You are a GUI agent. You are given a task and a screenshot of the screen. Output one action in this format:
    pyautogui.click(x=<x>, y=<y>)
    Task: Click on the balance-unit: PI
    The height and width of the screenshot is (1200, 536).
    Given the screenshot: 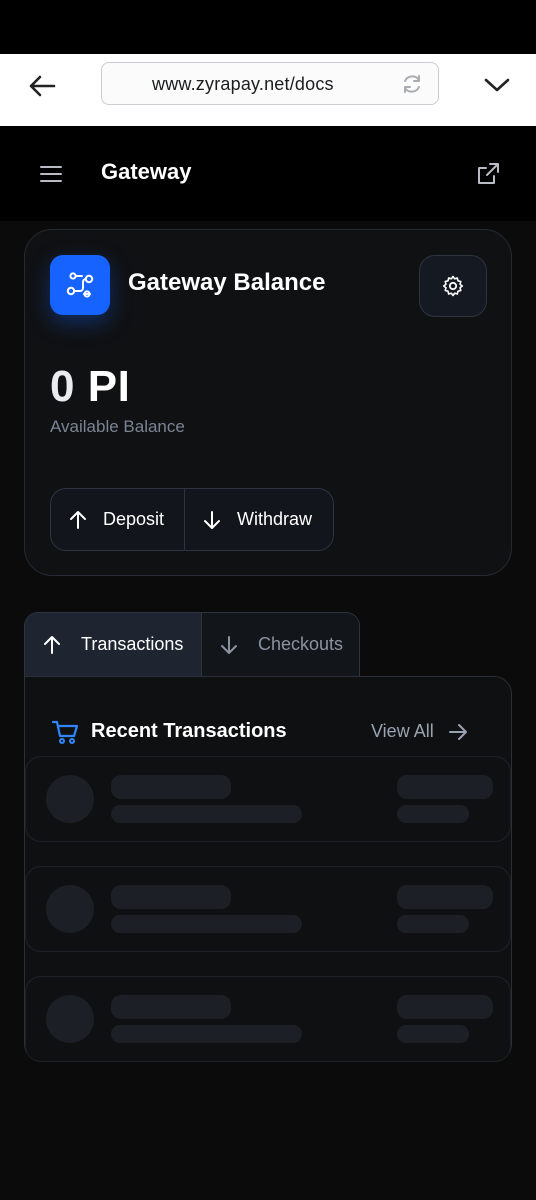 What is the action you would take?
    pyautogui.click(x=109, y=386)
    